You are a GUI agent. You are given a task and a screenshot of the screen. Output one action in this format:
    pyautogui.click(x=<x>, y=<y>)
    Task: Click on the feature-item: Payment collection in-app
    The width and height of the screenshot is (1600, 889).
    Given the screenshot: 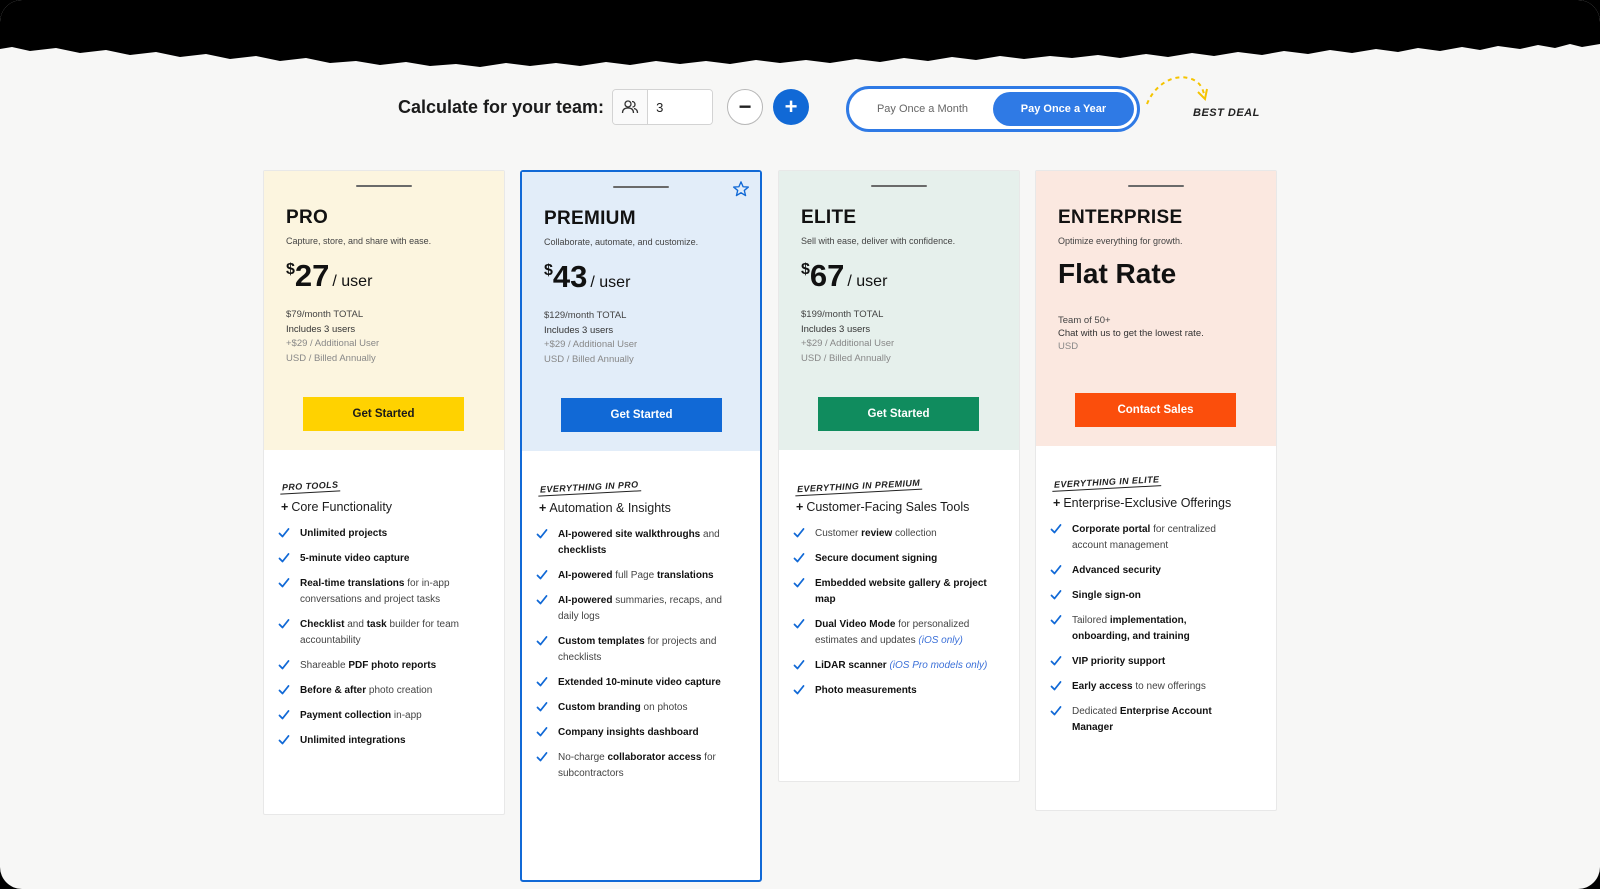 What is the action you would take?
    pyautogui.click(x=391, y=716)
    